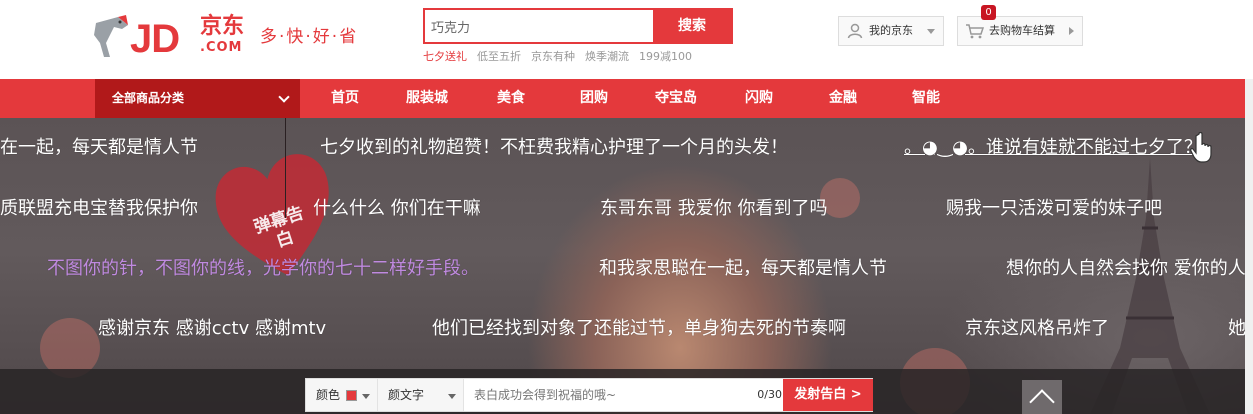  Describe the element at coordinates (197, 98) in the screenshot. I see `all-categories-dropdown: 全部商品分类` at that location.